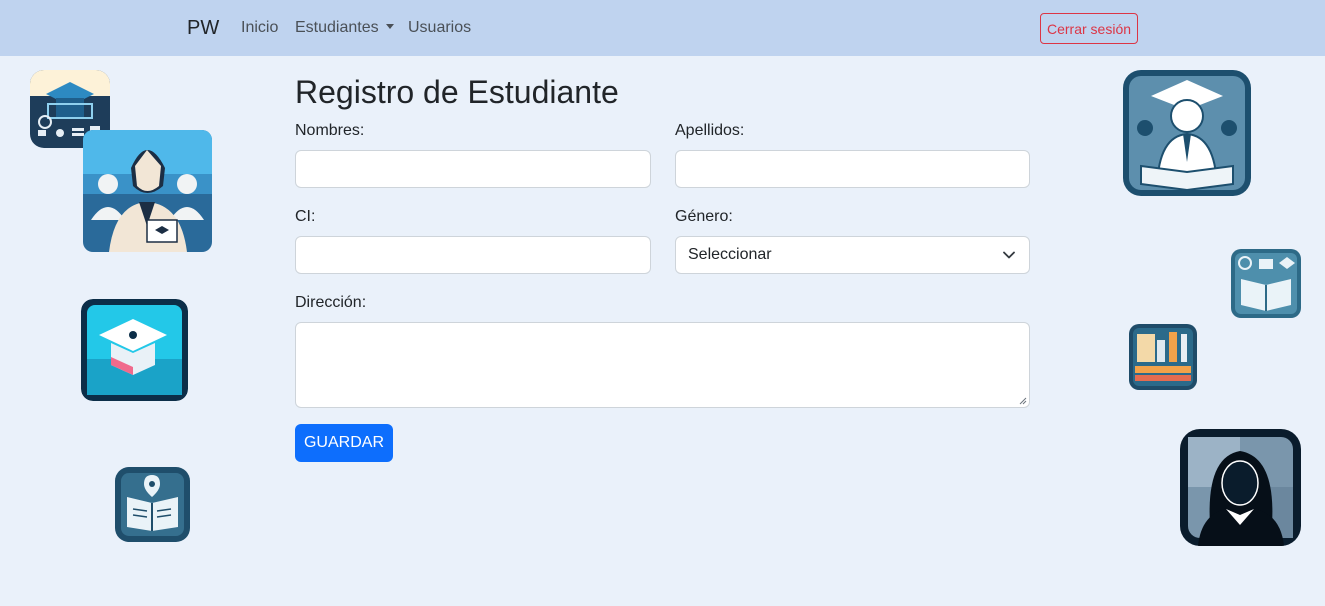 Image resolution: width=1325 pixels, height=606 pixels. What do you see at coordinates (852, 169) in the screenshot?
I see `apellidos-input` at bounding box center [852, 169].